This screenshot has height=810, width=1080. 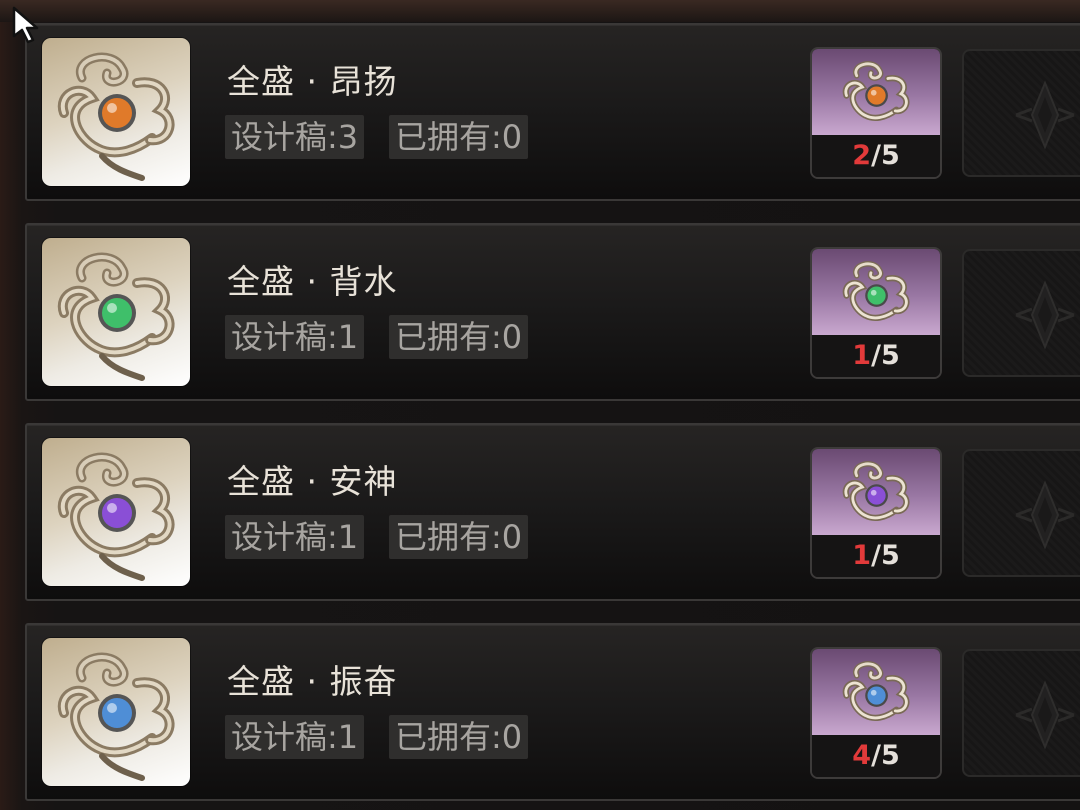 What do you see at coordinates (862, 155) in the screenshot?
I see `material-have: 2` at bounding box center [862, 155].